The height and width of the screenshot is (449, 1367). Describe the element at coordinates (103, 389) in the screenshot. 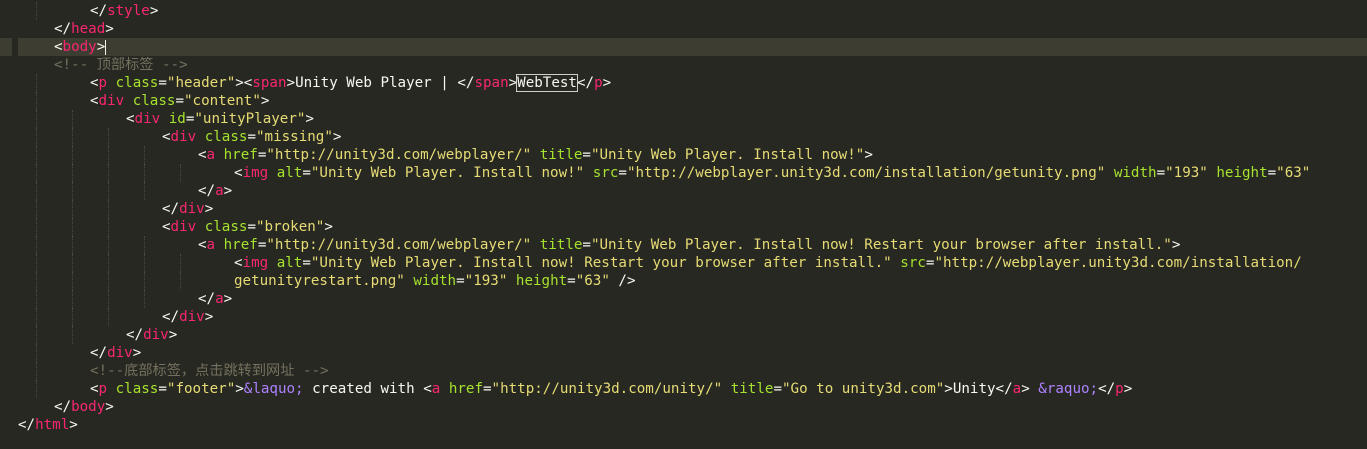

I see `token-tag-name: p` at that location.